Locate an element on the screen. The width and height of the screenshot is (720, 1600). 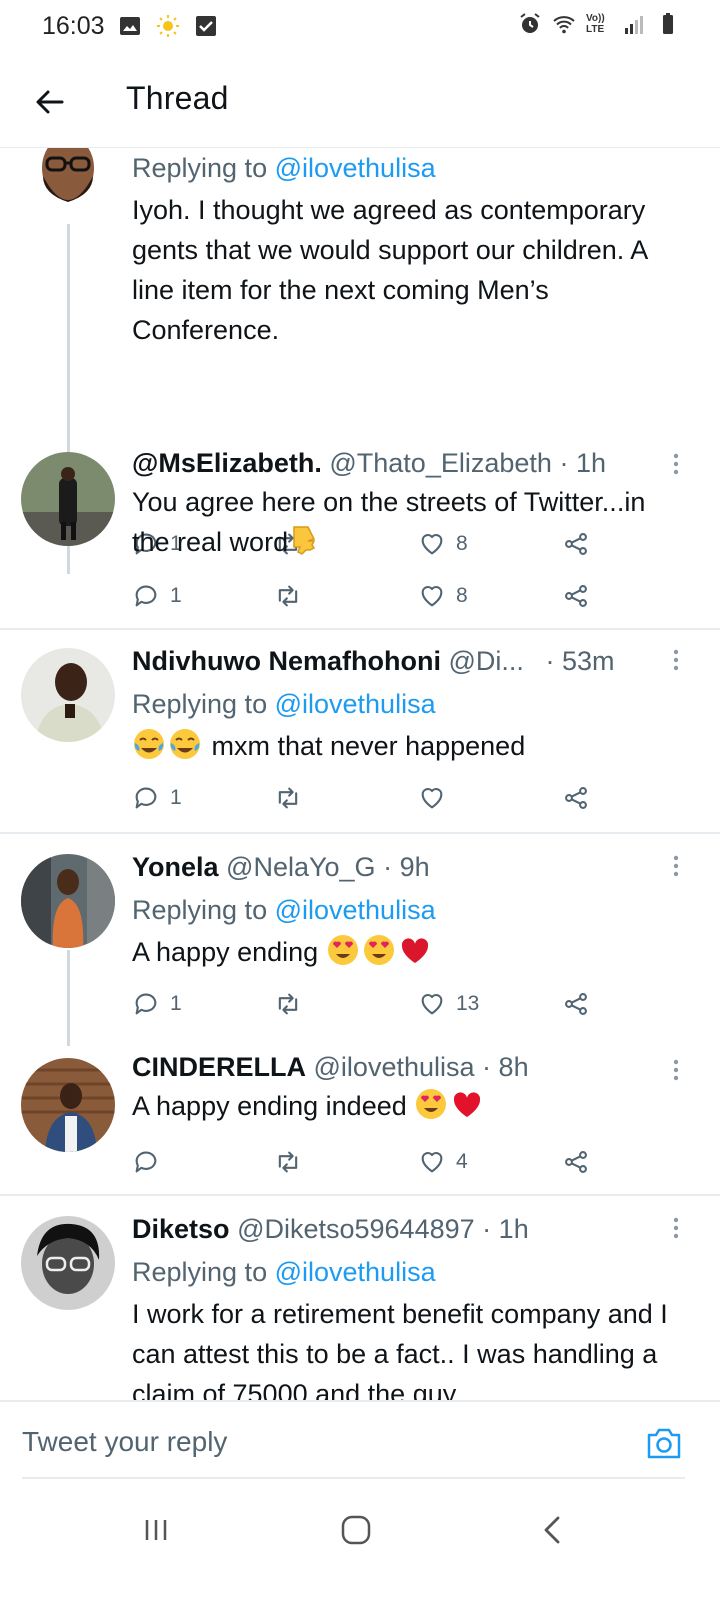
camera-icon is located at coordinates (664, 1443).